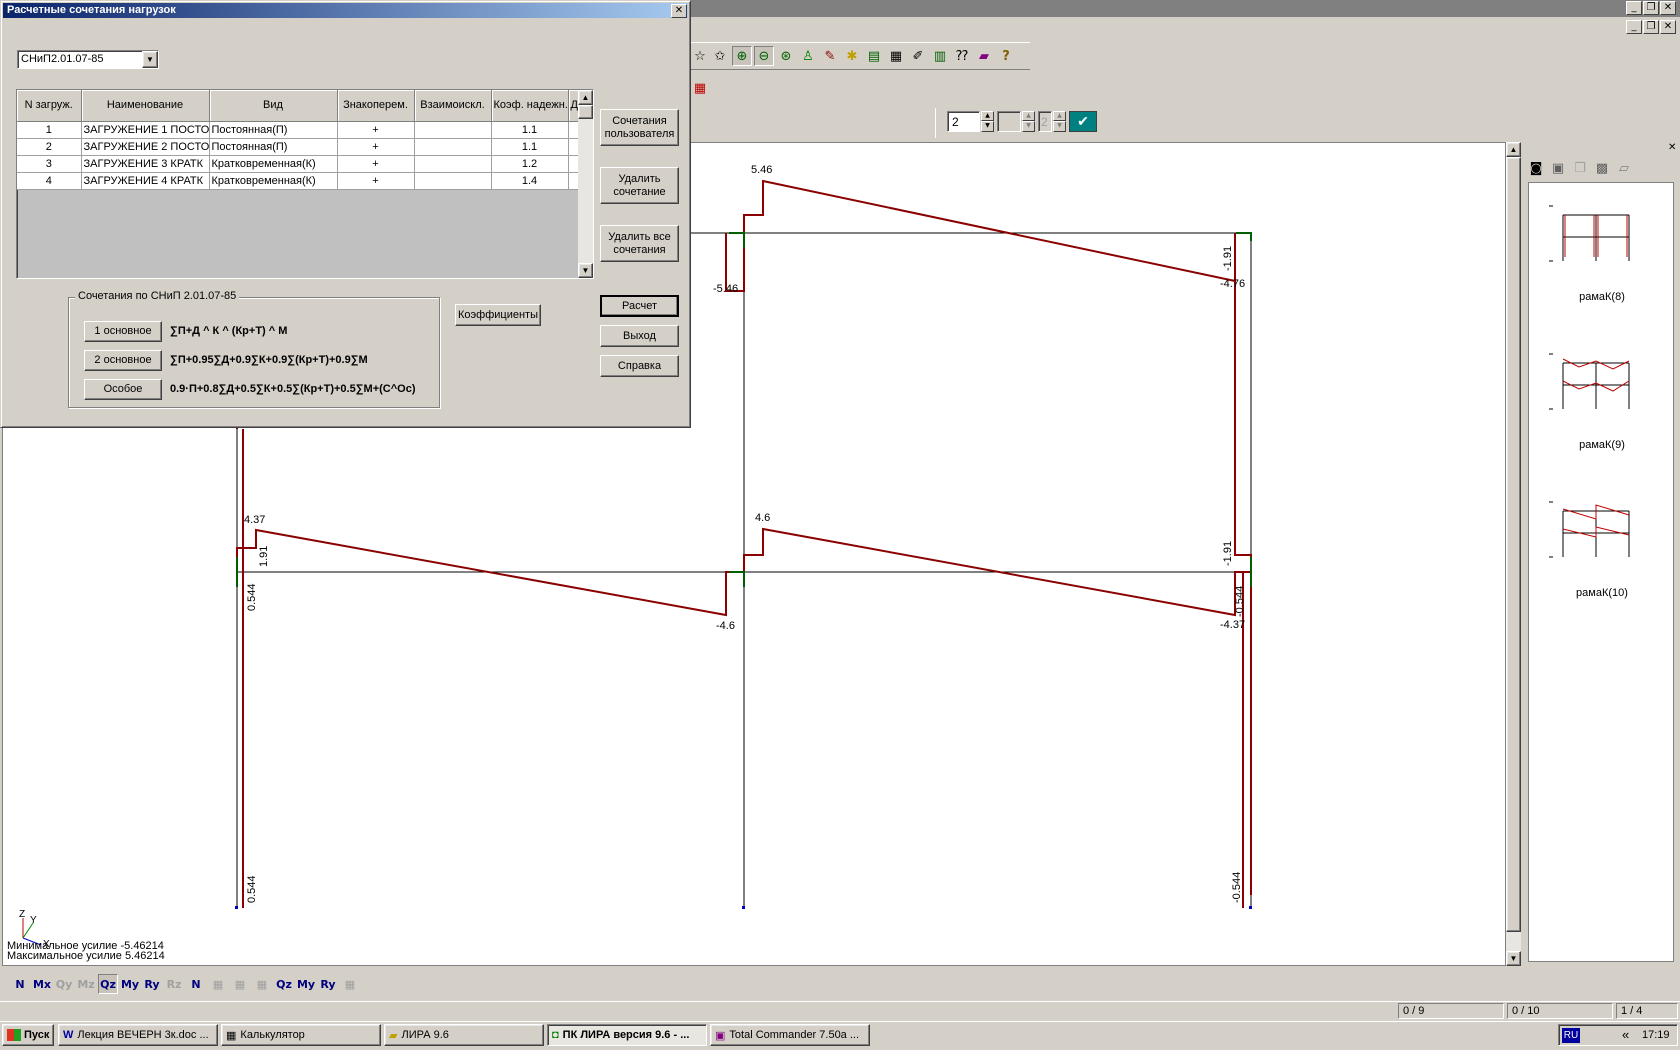 The width and height of the screenshot is (1680, 1050). Describe the element at coordinates (108, 984) in the screenshot. I see `force-qz-button: Qz` at that location.